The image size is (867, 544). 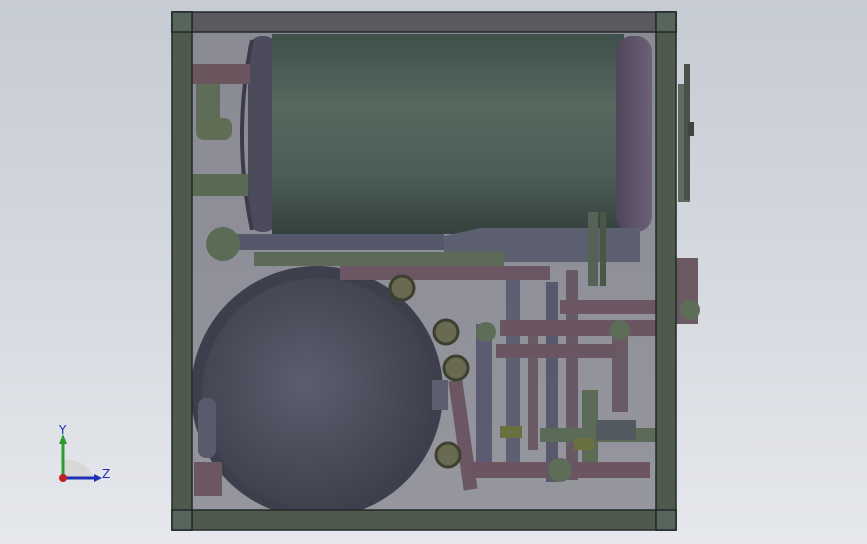 What do you see at coordinates (83, 456) in the screenshot?
I see `view-orientation-triad: Y Z` at bounding box center [83, 456].